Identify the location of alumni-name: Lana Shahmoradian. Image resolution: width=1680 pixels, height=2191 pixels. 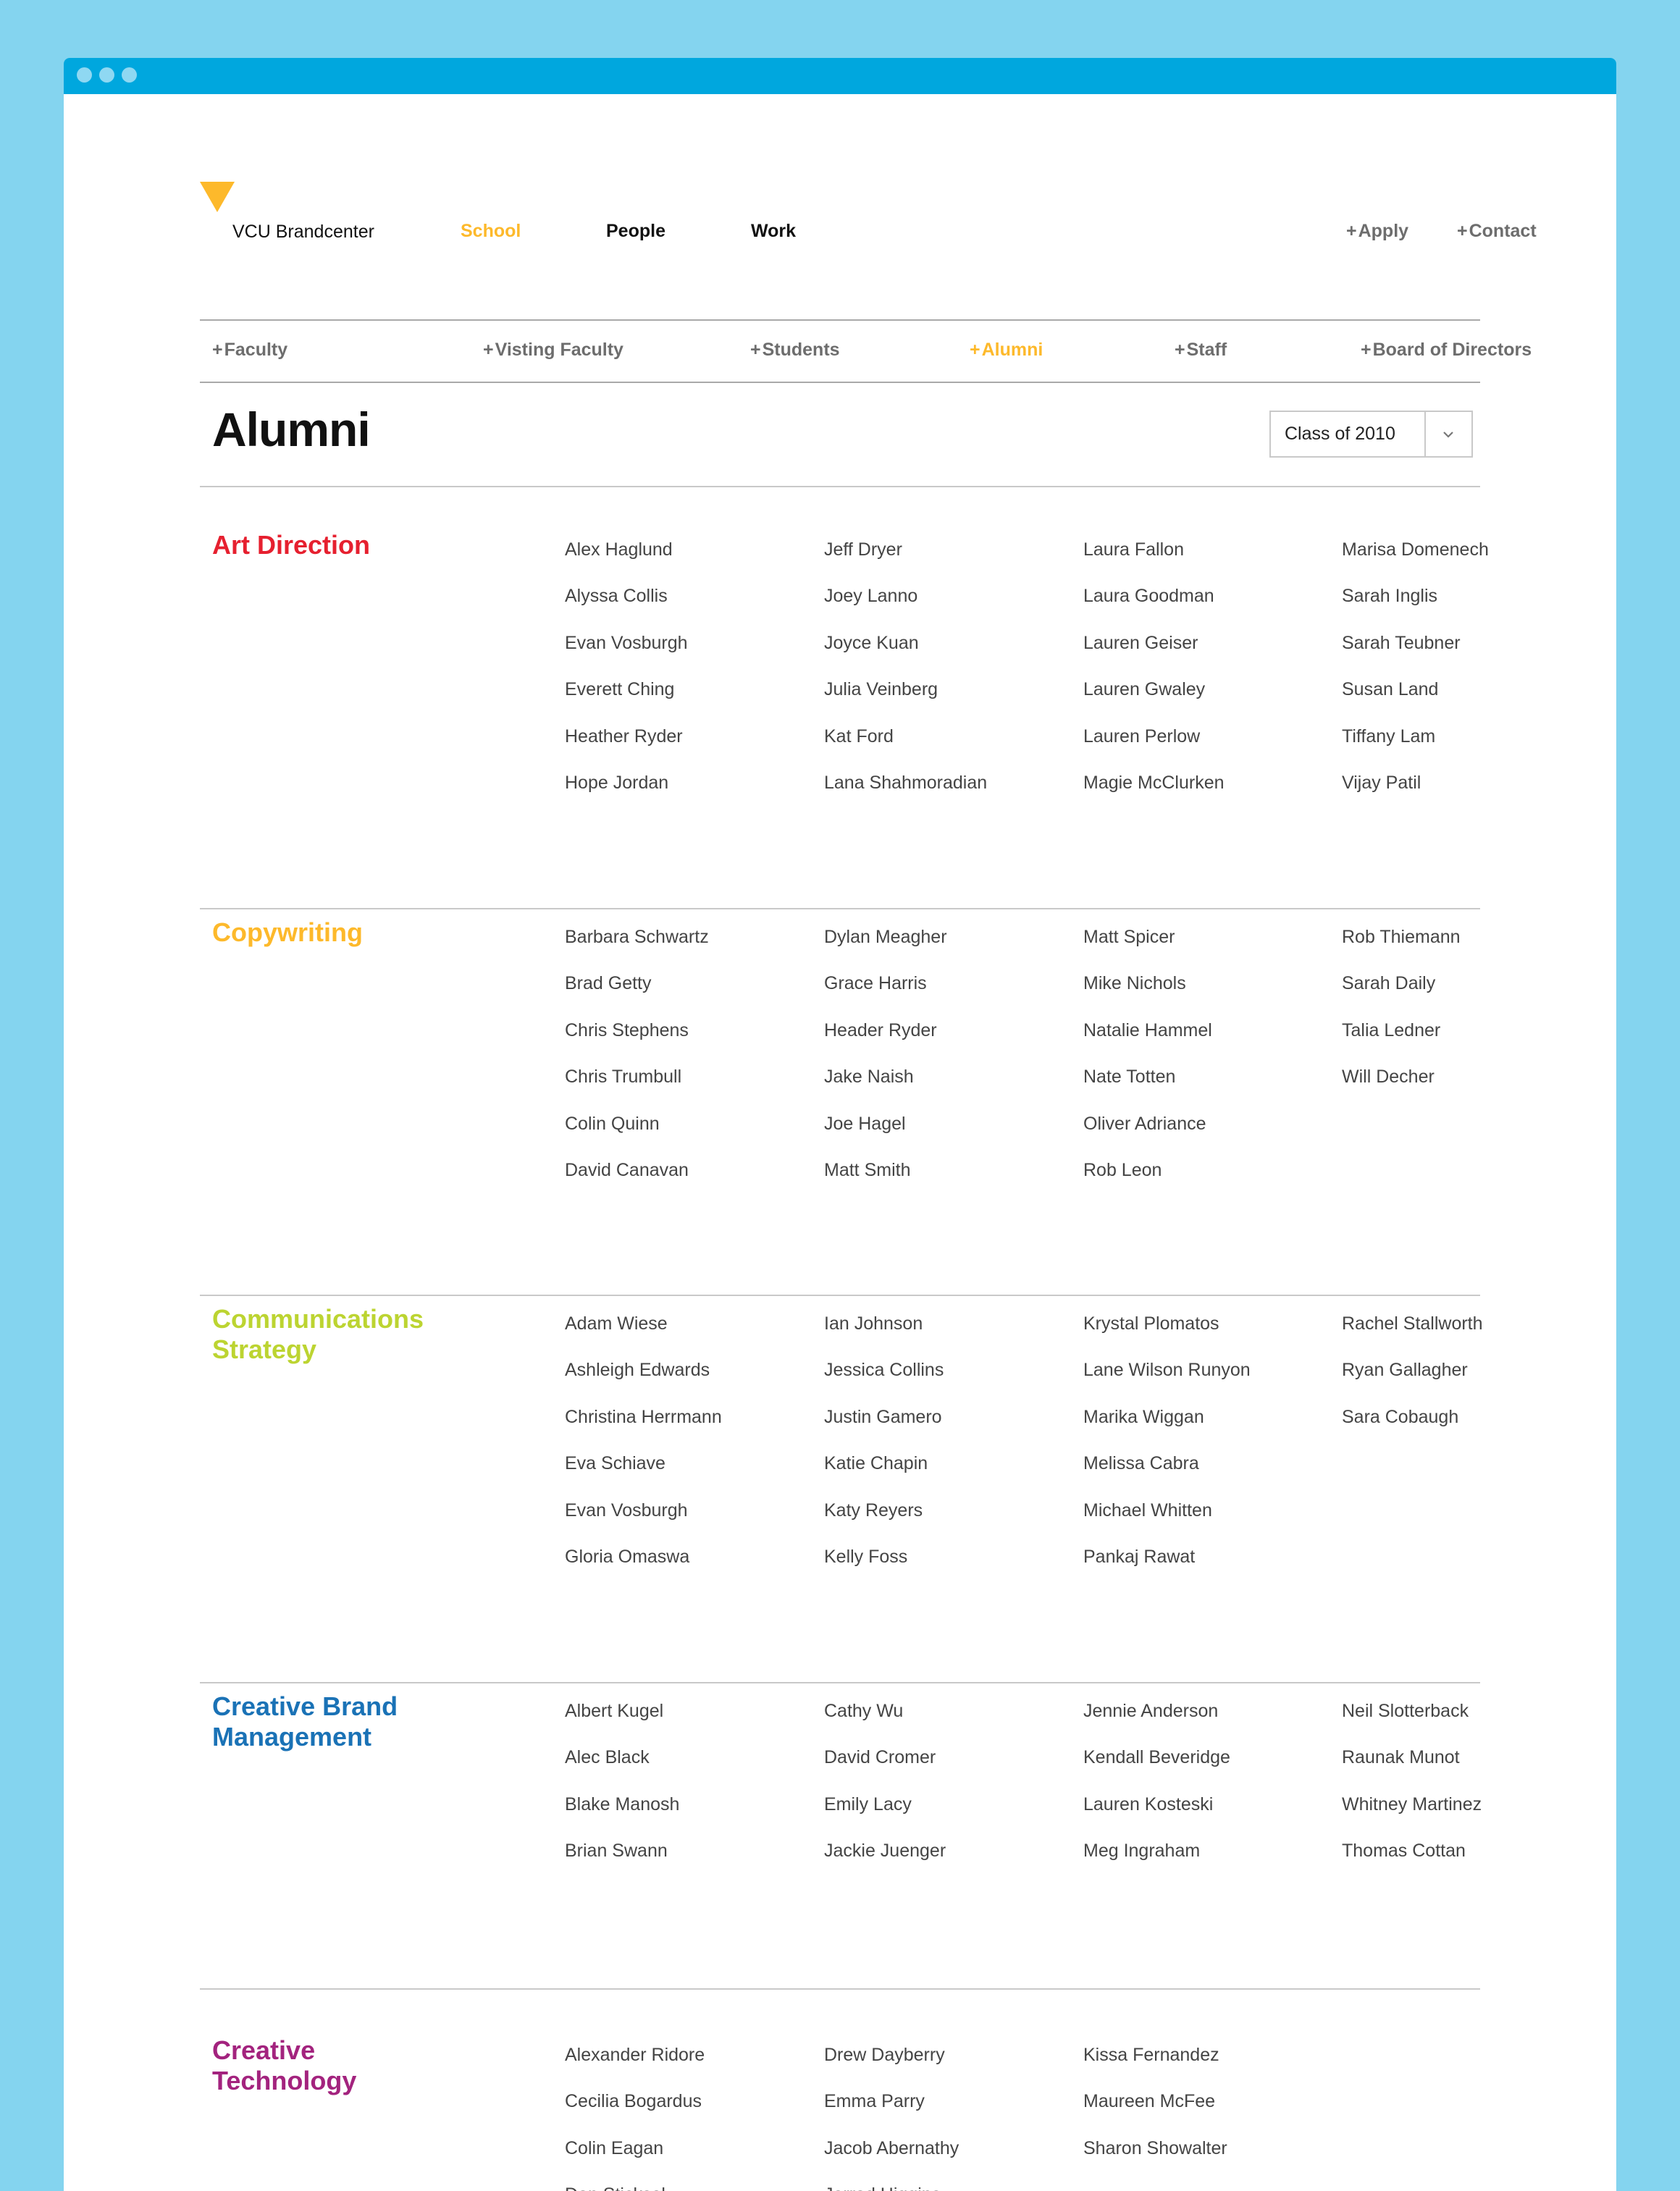
(905, 797).